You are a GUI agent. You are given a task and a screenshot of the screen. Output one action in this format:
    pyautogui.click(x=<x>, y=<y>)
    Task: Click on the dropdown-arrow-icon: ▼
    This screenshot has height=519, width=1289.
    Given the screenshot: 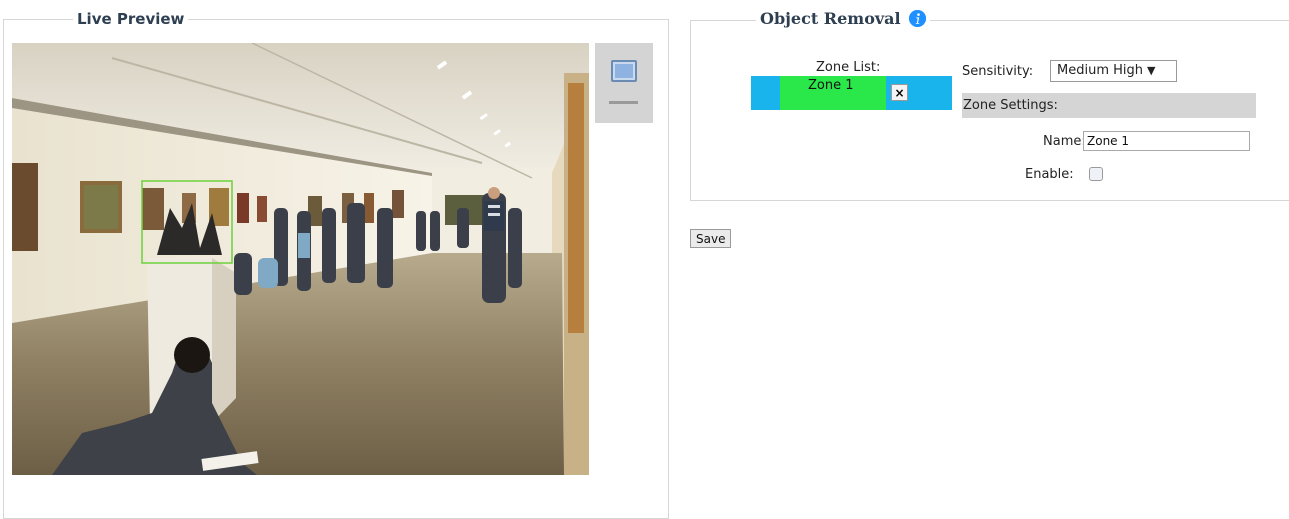 What is the action you would take?
    pyautogui.click(x=1151, y=70)
    